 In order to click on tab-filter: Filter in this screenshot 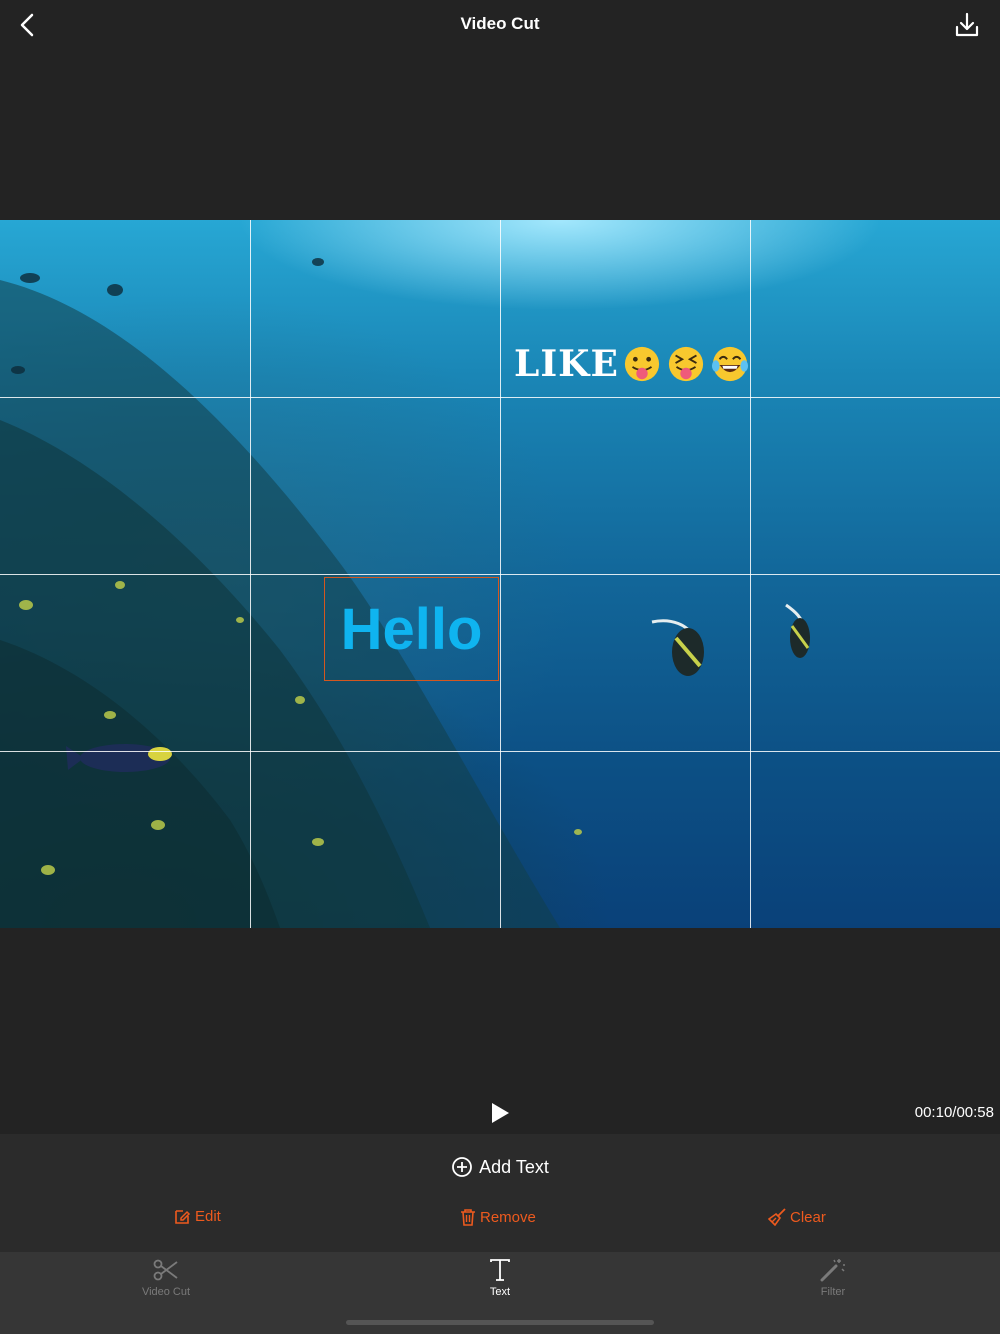, I will do `click(833, 1278)`.